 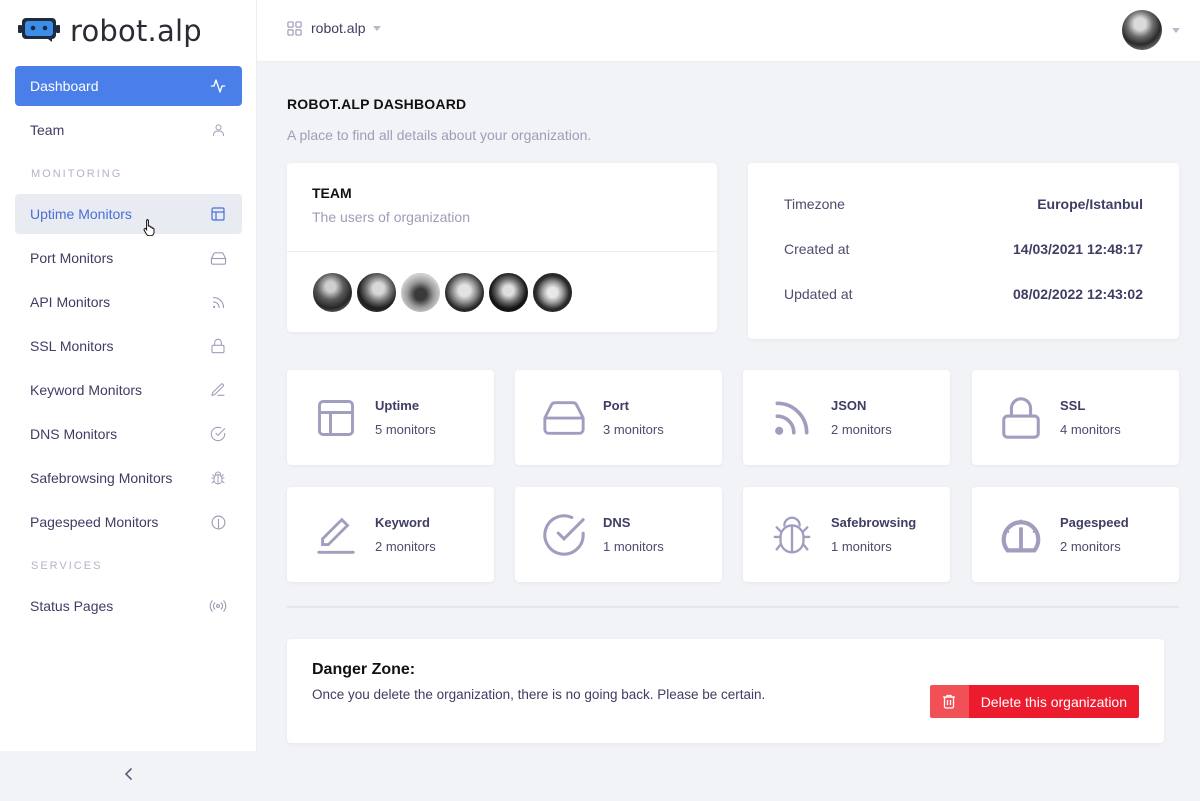 What do you see at coordinates (616, 405) in the screenshot?
I see `stat-name: Port` at bounding box center [616, 405].